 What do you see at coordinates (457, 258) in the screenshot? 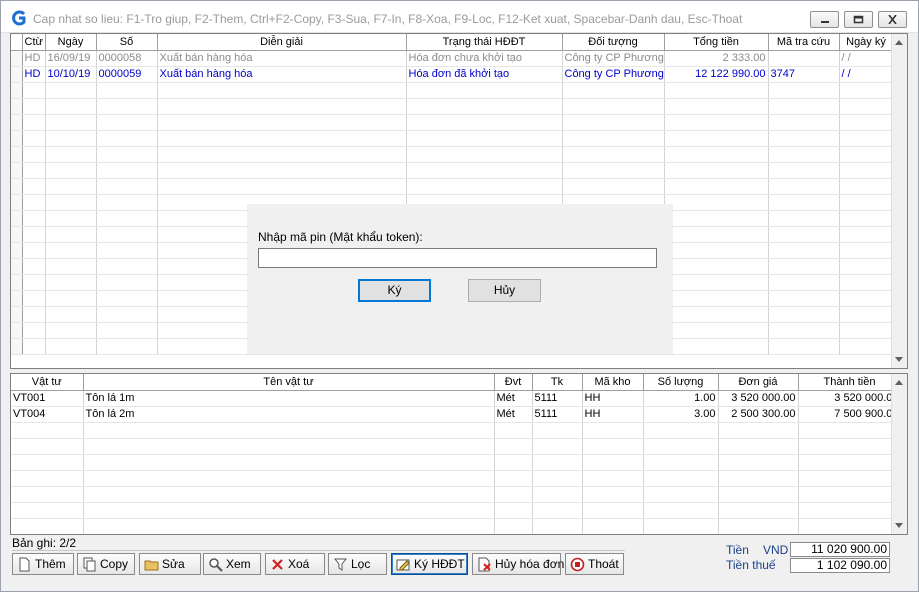
I see `pin-input` at bounding box center [457, 258].